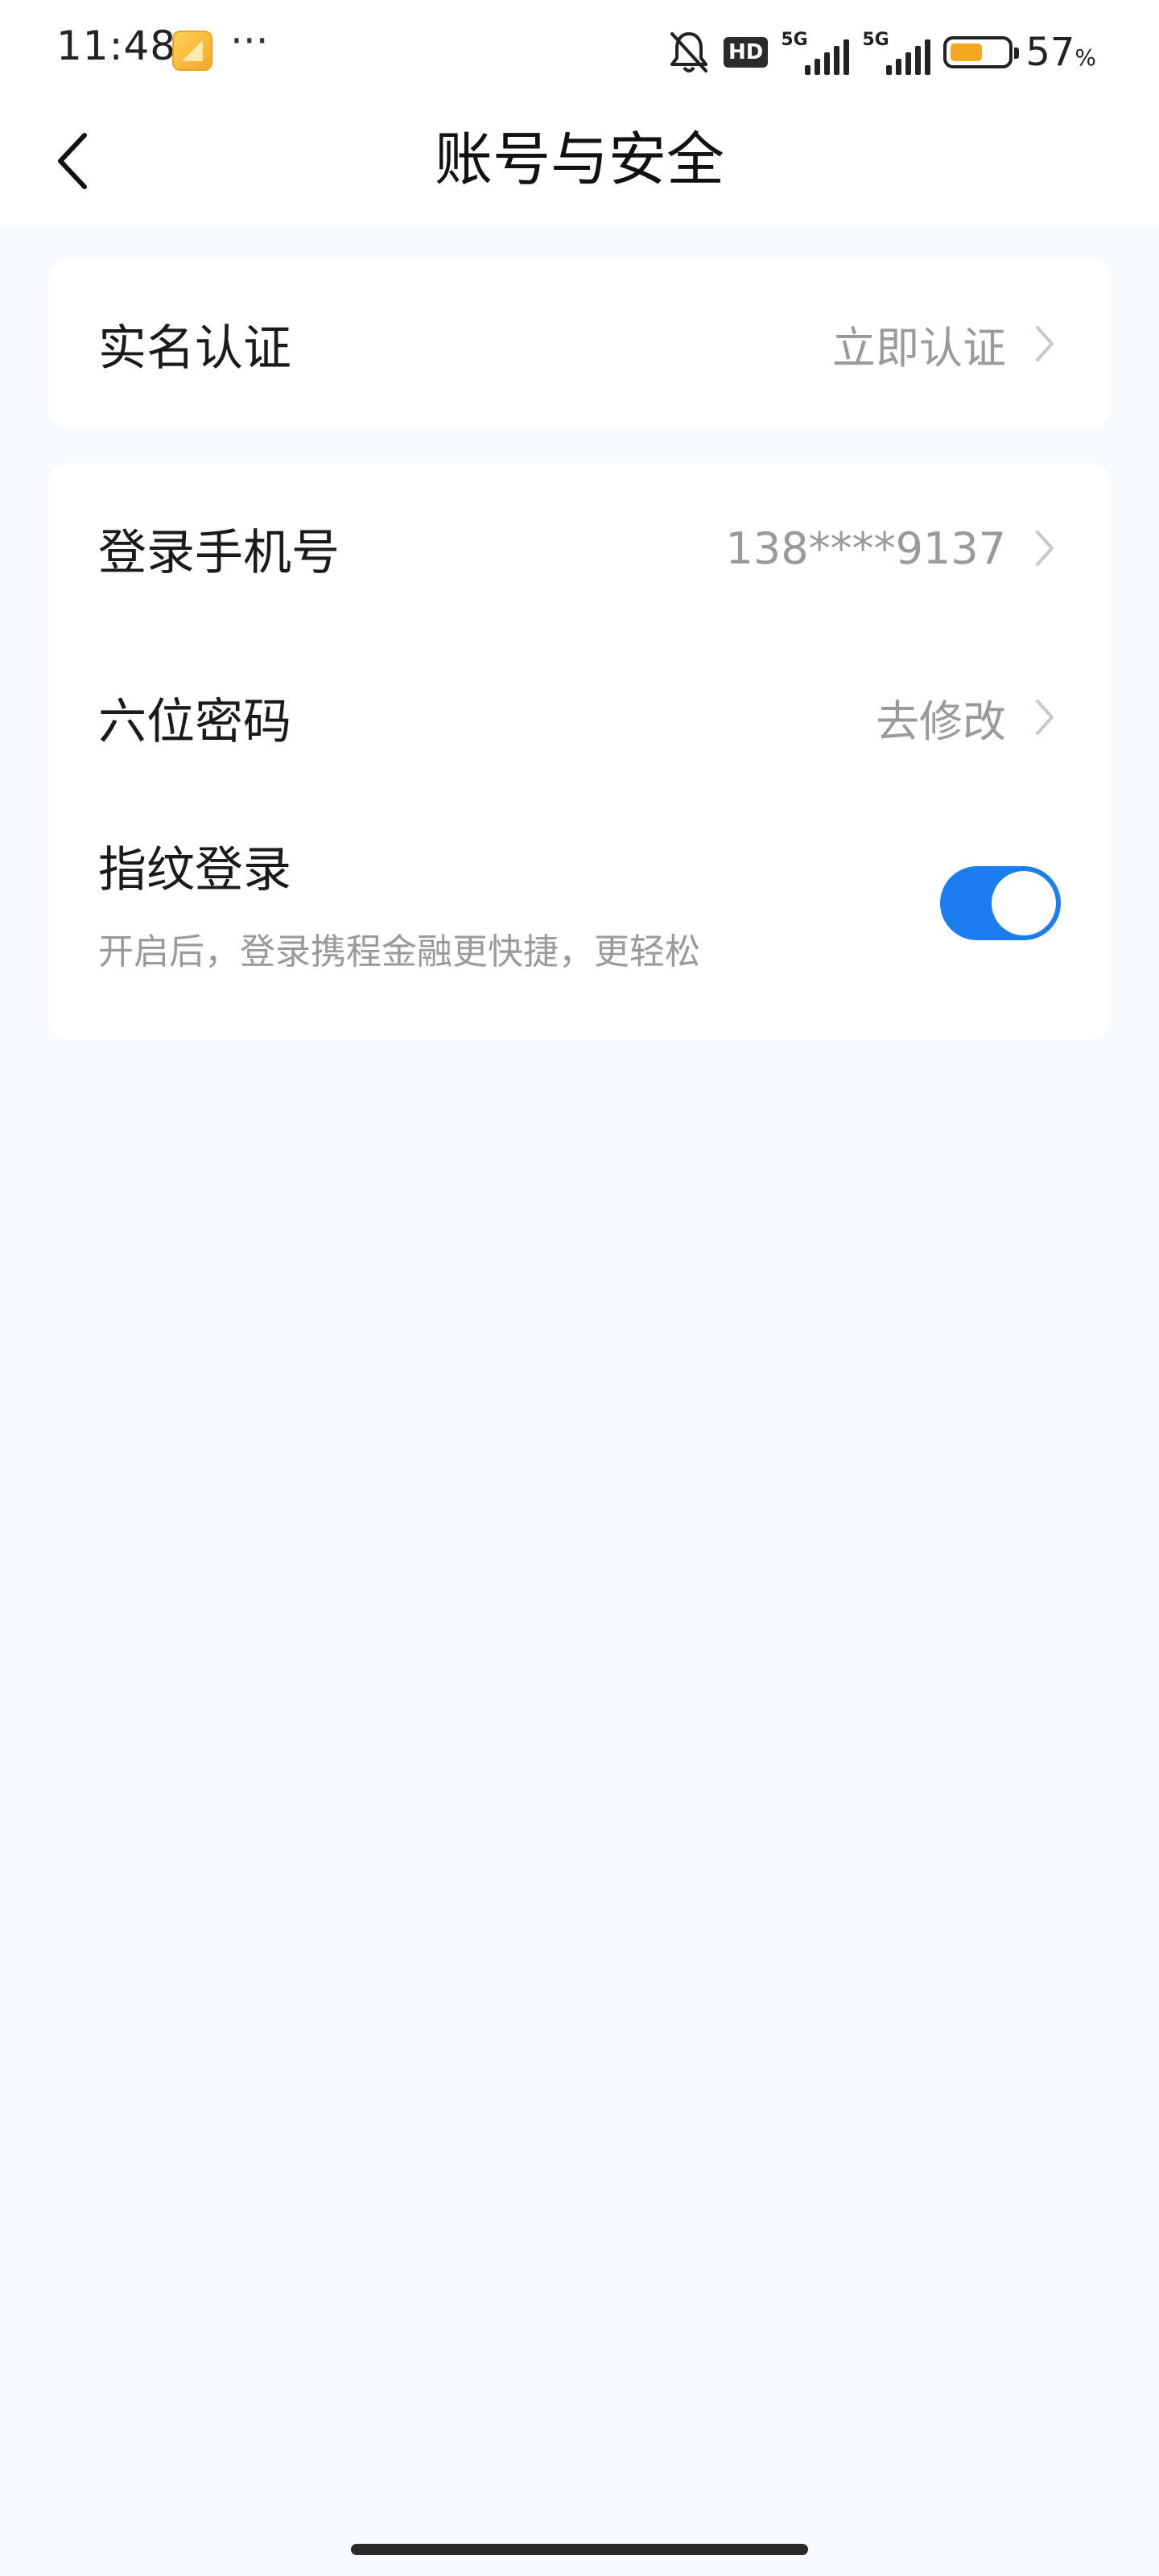 The image size is (1159, 2576). Describe the element at coordinates (579, 906) in the screenshot. I see `fingerprint-login-row: 指纹登录 开启后，登录携程金融更快捷，更轻松` at that location.